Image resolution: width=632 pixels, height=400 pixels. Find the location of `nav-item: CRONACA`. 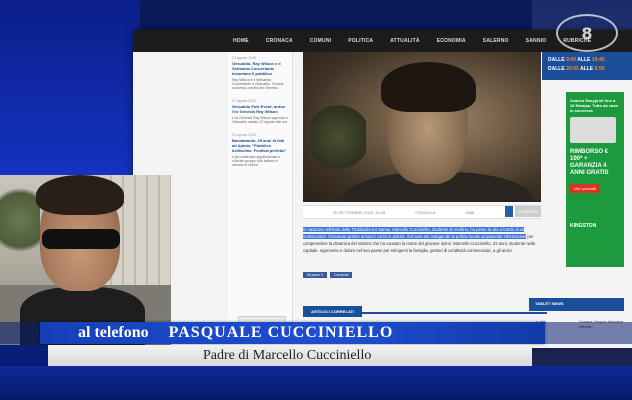

nav-item: CRONACA is located at coordinates (279, 41).